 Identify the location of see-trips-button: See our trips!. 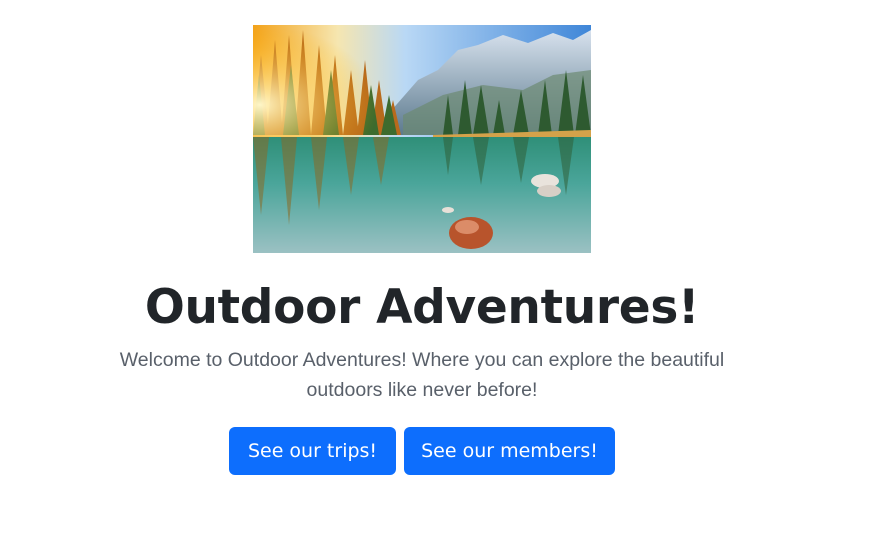
(312, 451).